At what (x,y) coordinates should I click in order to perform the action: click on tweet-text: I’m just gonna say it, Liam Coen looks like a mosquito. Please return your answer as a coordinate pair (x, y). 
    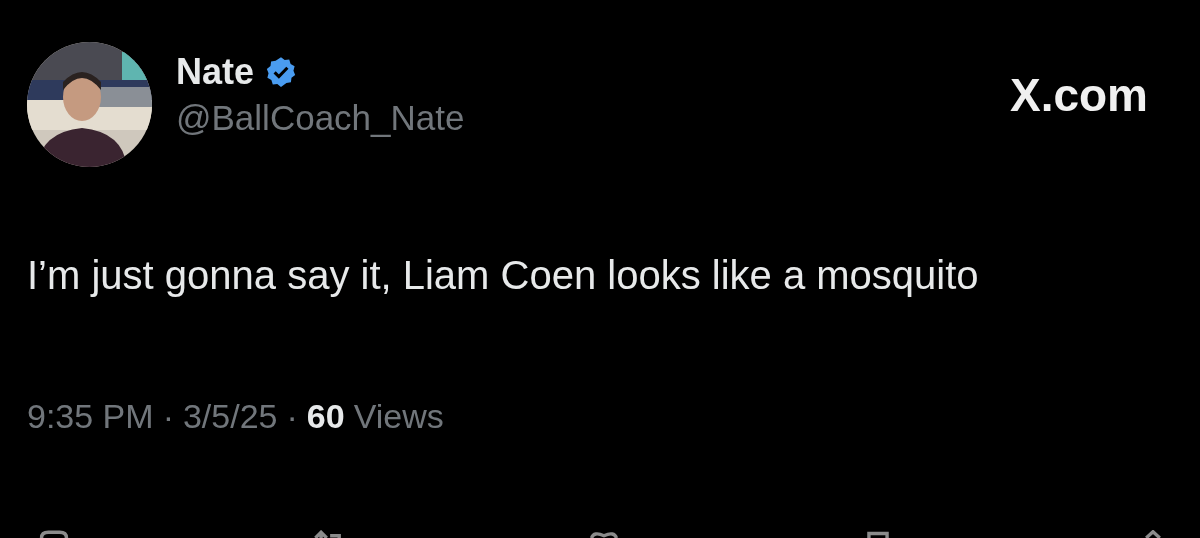
    Looking at the image, I should click on (503, 275).